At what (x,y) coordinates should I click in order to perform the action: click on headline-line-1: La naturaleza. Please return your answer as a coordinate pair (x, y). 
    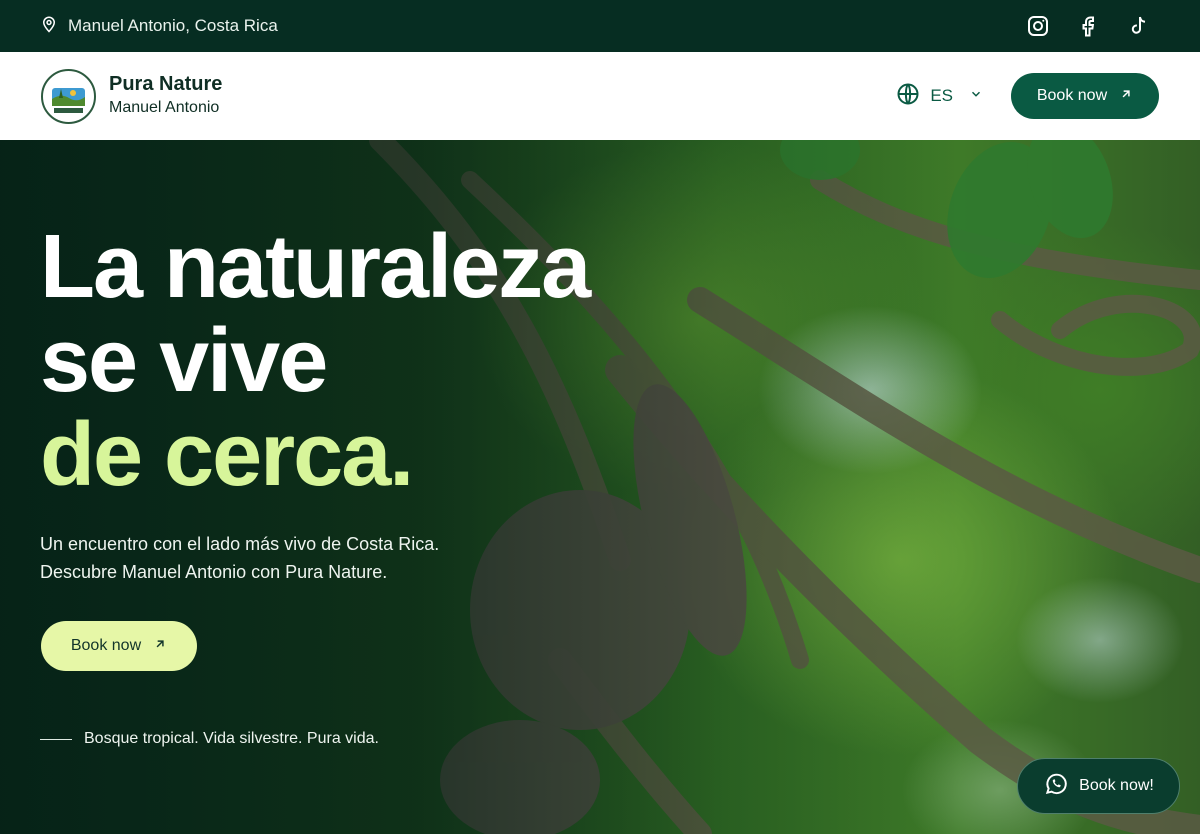
    Looking at the image, I should click on (315, 267).